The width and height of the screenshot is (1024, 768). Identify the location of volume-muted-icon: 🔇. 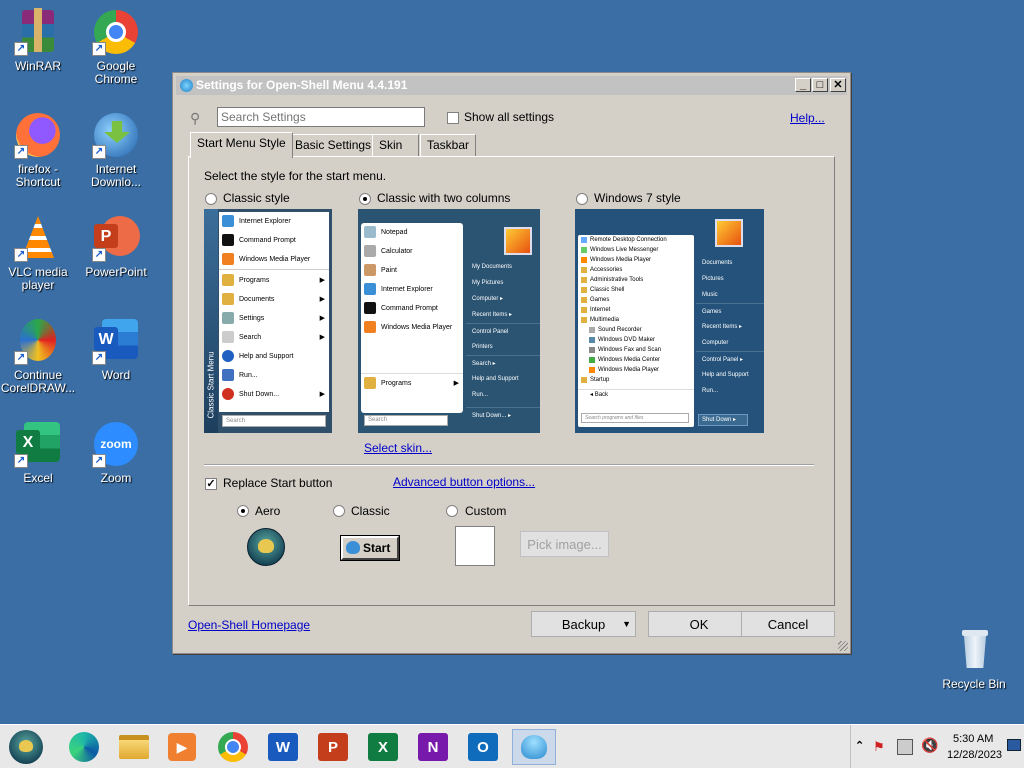
(929, 745).